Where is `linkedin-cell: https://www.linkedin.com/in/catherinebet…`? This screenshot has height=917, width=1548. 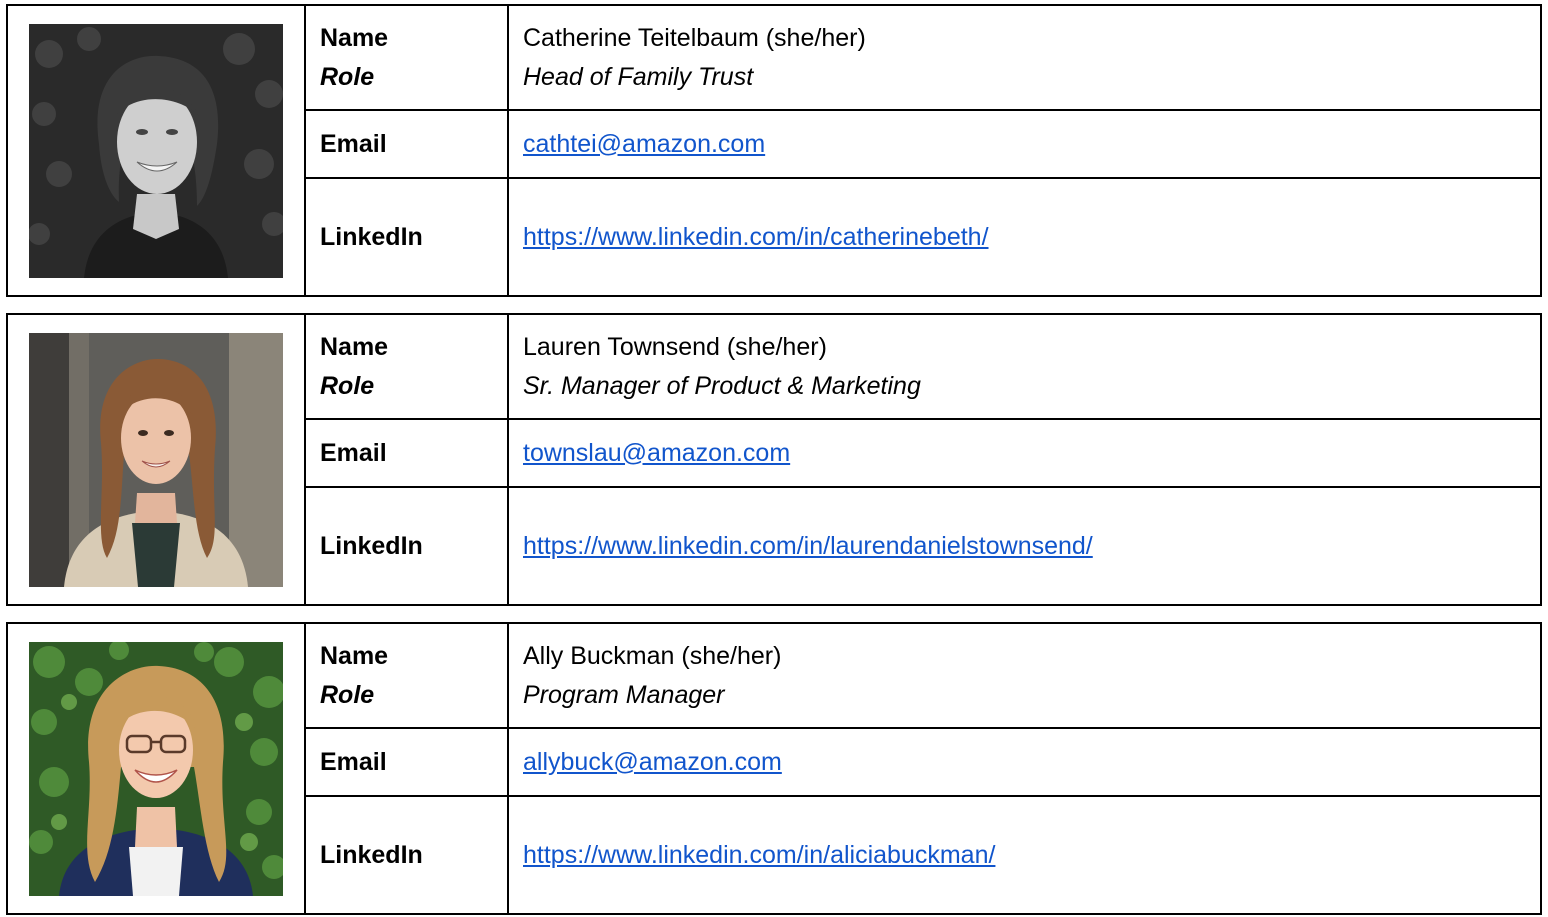
linkedin-cell: https://www.linkedin.com/in/catherinebet… is located at coordinates (1024, 237).